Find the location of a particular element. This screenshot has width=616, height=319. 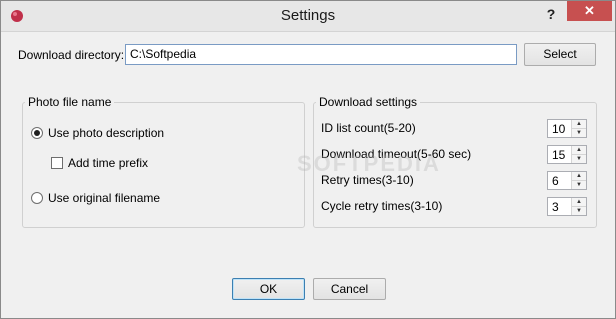

cycle-retry-times-spinbox: 3 ▲ ▼ is located at coordinates (567, 206).